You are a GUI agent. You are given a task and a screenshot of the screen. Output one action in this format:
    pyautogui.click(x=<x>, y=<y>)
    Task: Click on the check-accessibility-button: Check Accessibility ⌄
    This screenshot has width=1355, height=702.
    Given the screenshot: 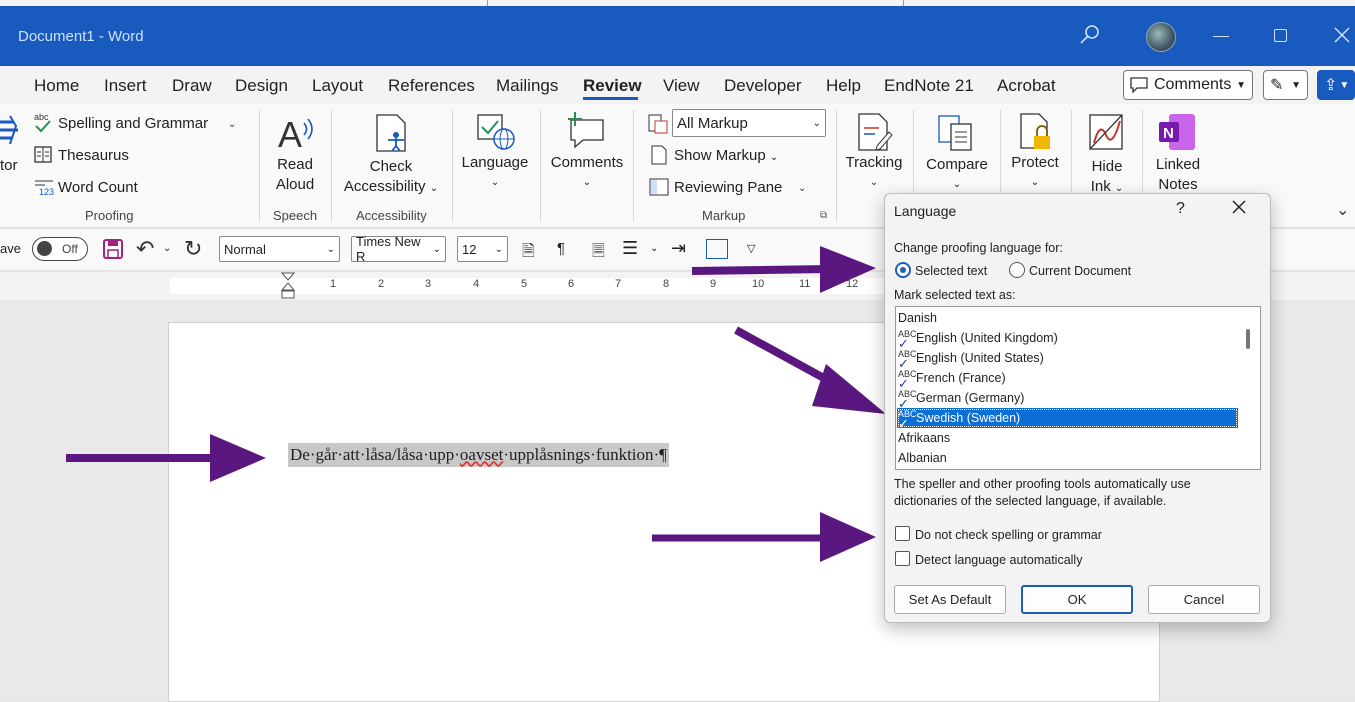 What is the action you would take?
    pyautogui.click(x=391, y=178)
    